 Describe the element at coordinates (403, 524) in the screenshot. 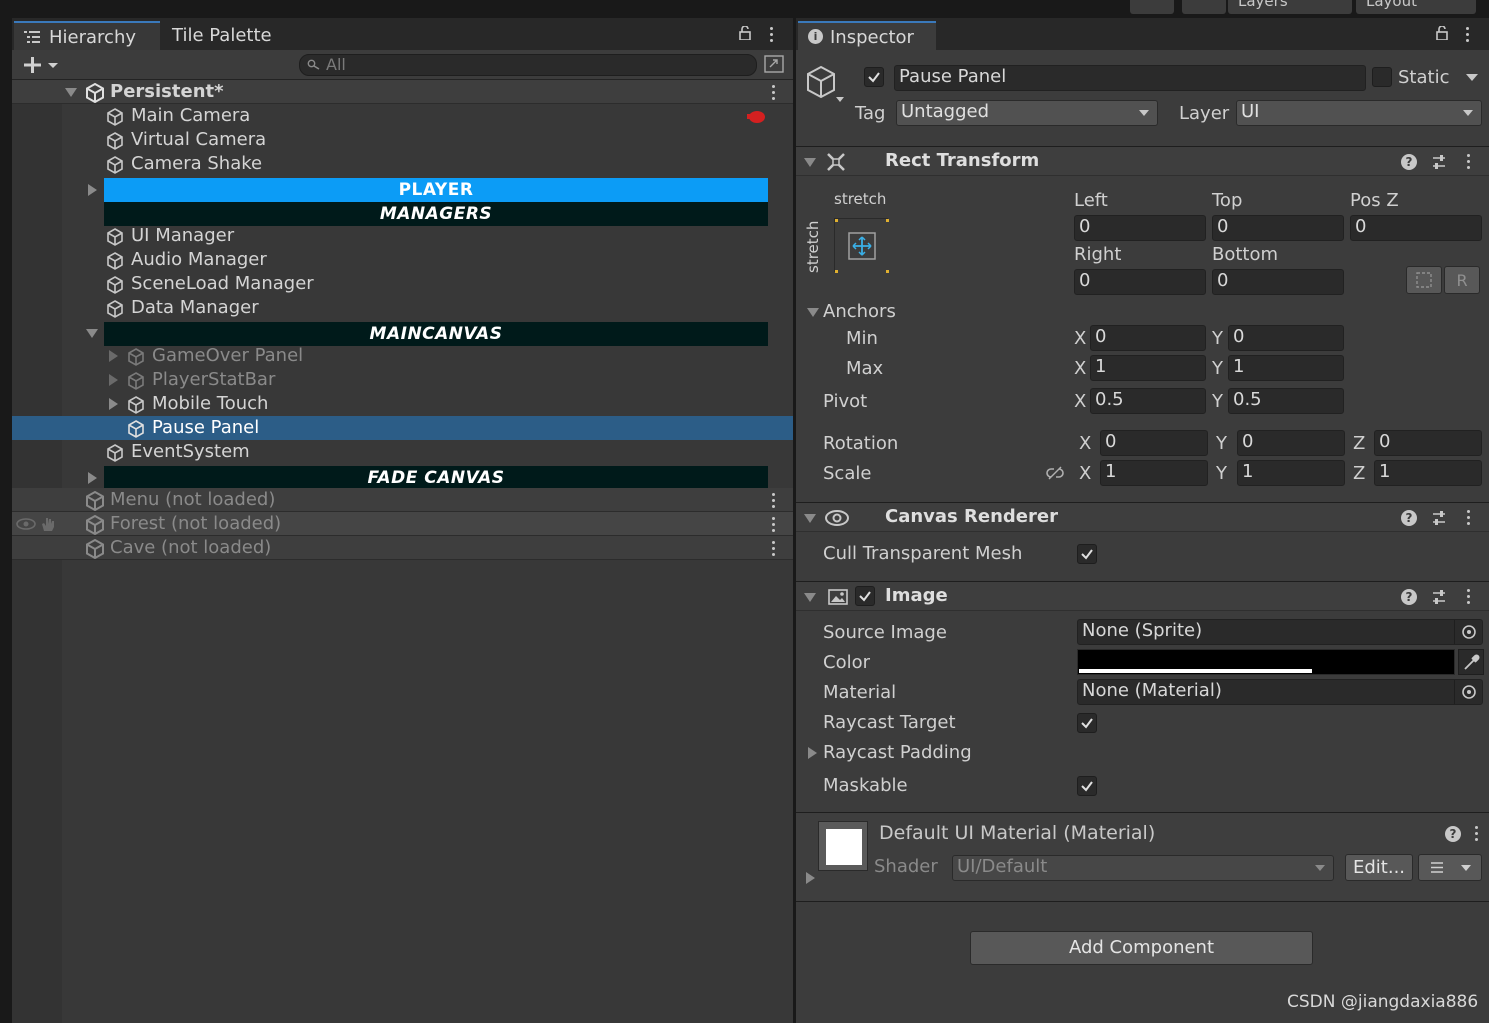

I see `scene-row-forest: Forest (not loaded)` at that location.